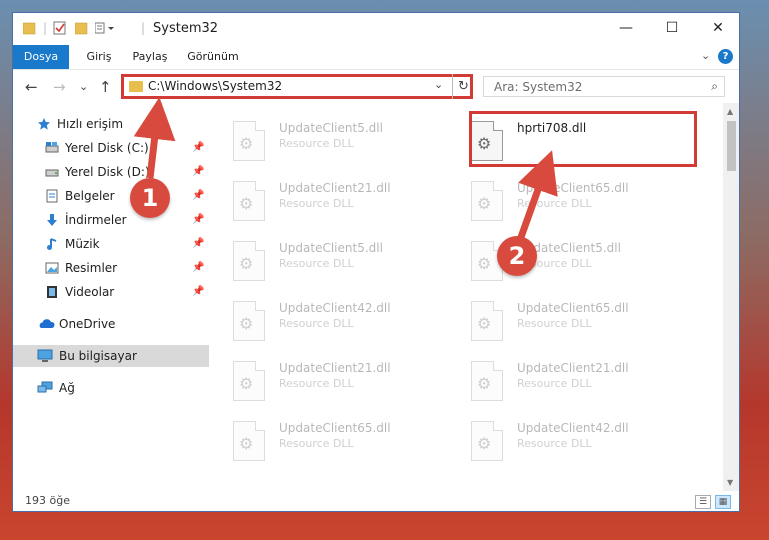  What do you see at coordinates (517, 256) in the screenshot?
I see `step-marker-2: 2` at bounding box center [517, 256].